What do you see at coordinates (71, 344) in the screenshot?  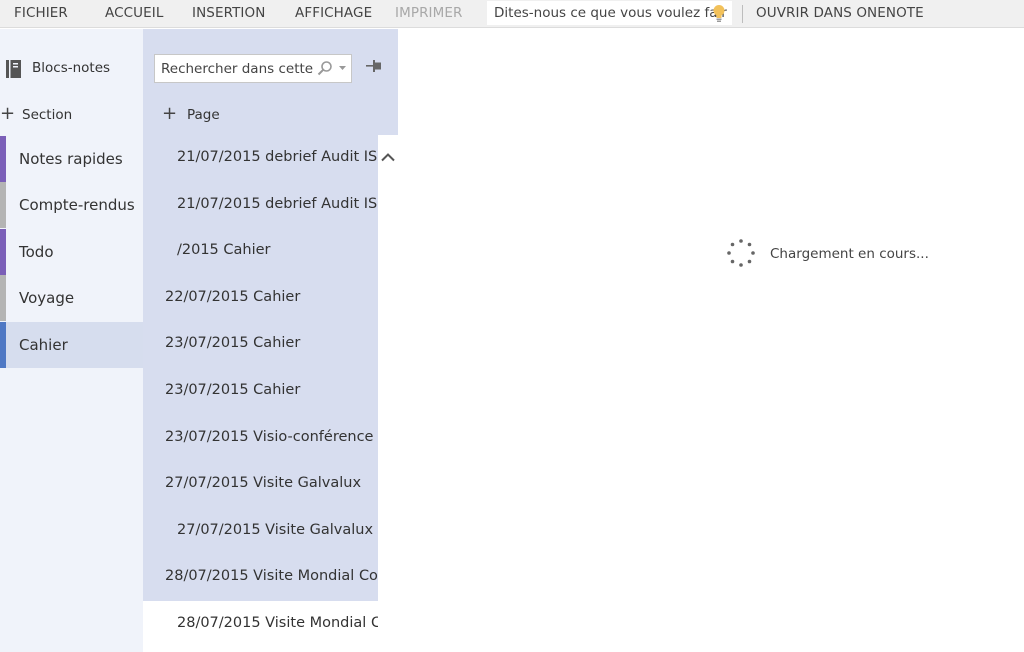 I see `section-tab: Cahier` at bounding box center [71, 344].